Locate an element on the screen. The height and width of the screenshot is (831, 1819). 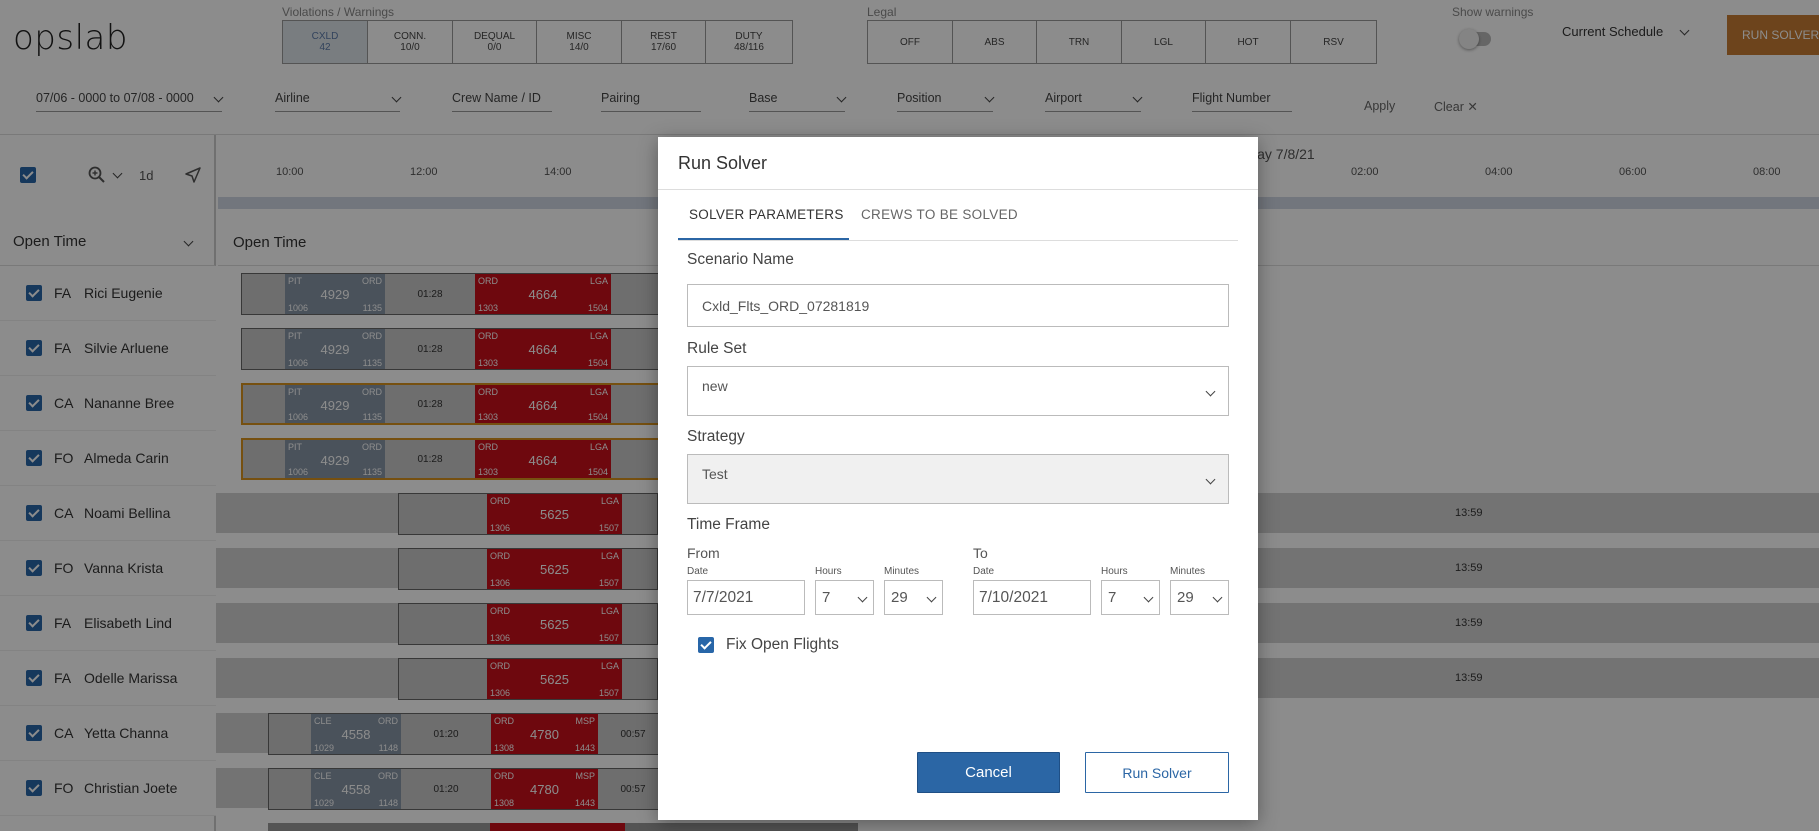
tab-crews-to-be-solved: CREWS TO BE SOLVED is located at coordinates (939, 214).